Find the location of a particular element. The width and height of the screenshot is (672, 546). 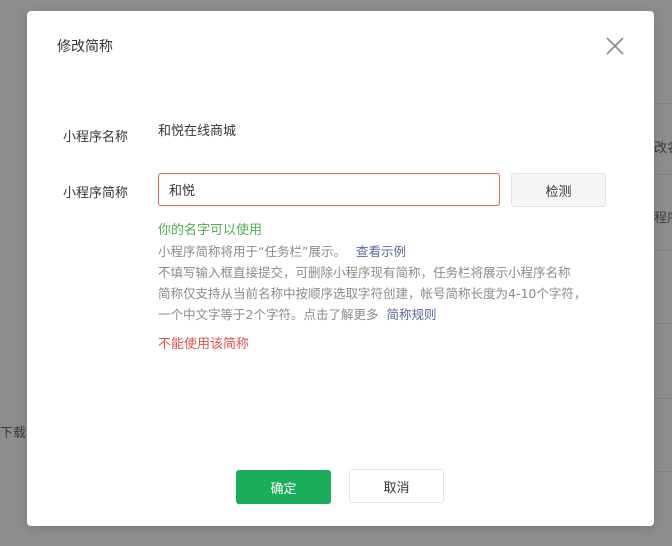

dialog-title: 修改简称 is located at coordinates (85, 47).